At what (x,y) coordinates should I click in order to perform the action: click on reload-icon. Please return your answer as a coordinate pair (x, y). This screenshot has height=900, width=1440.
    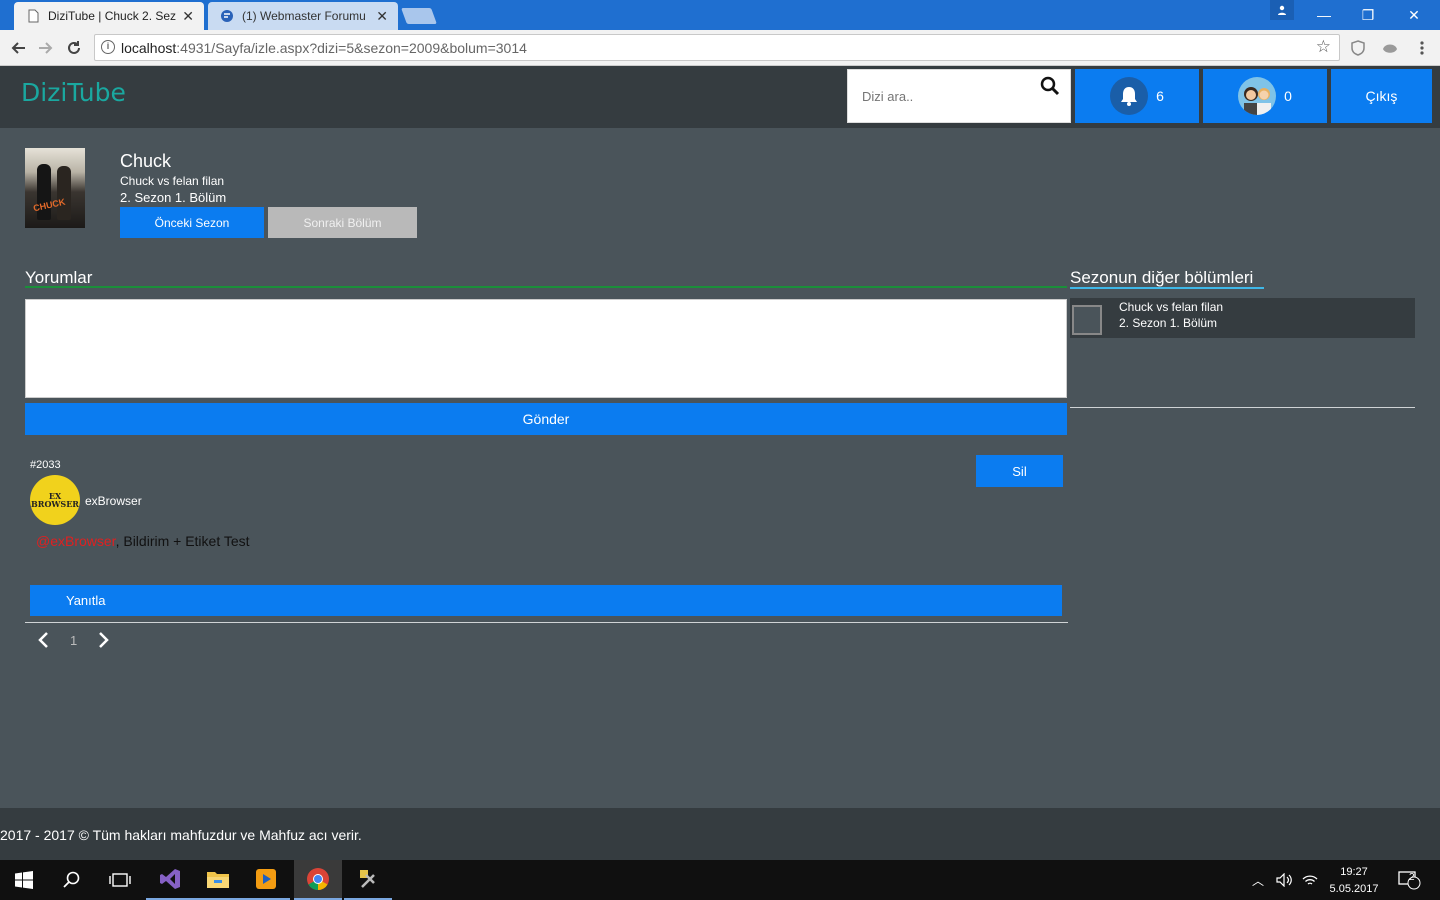
    Looking at the image, I should click on (74, 48).